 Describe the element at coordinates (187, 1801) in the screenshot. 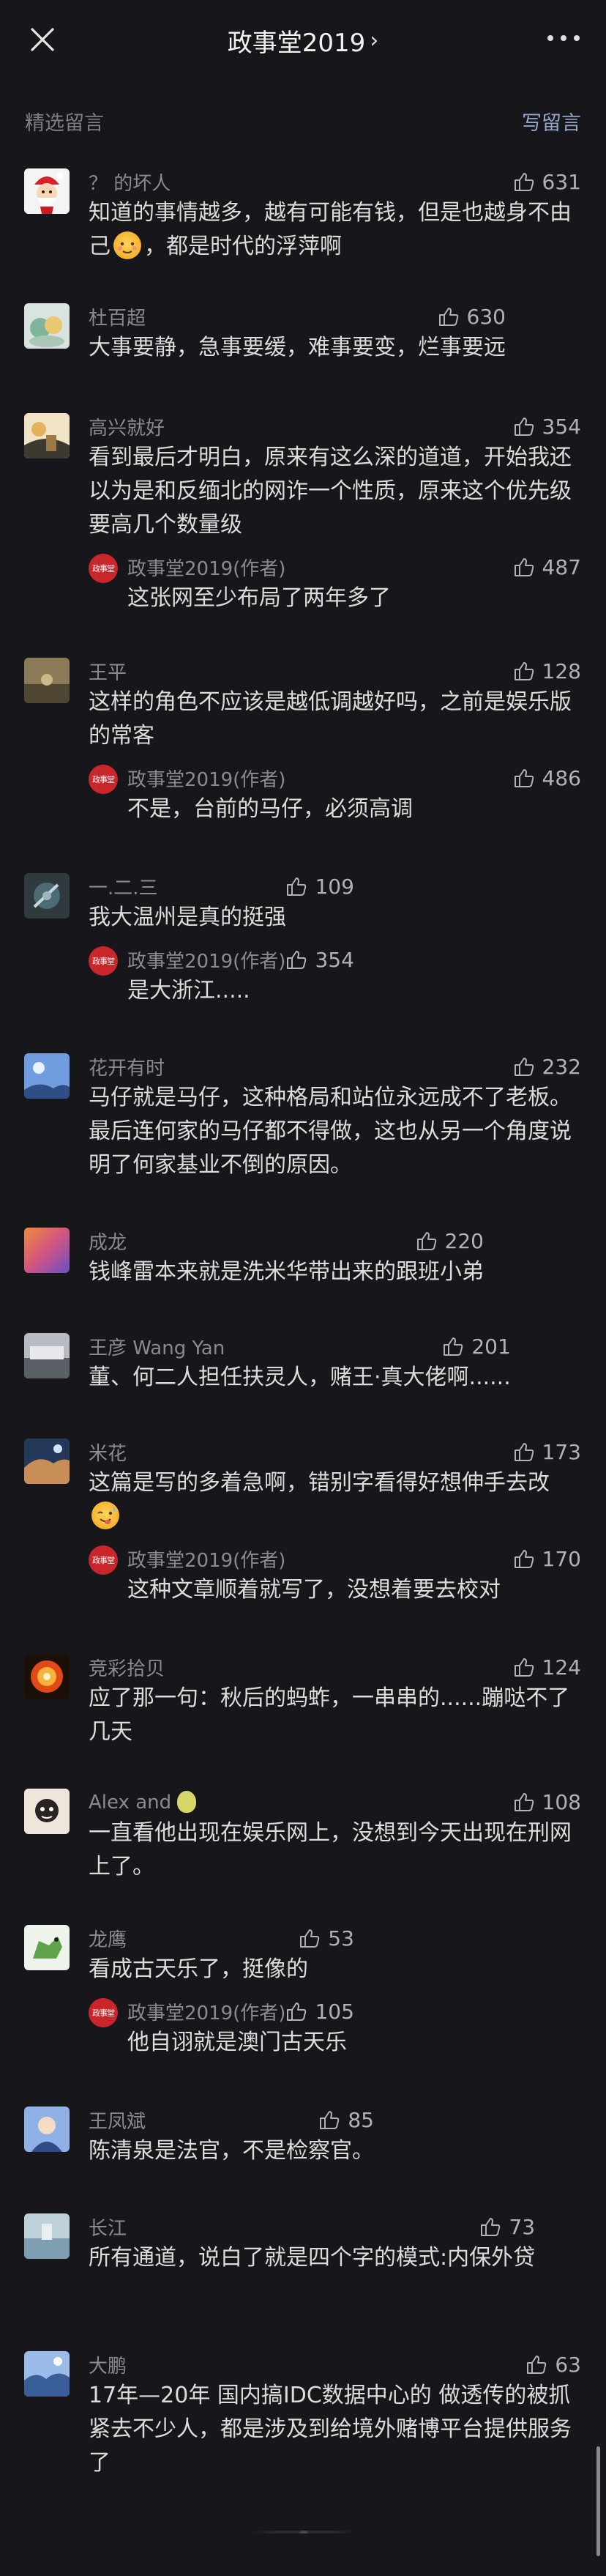

I see `pear-emoji-icon` at that location.